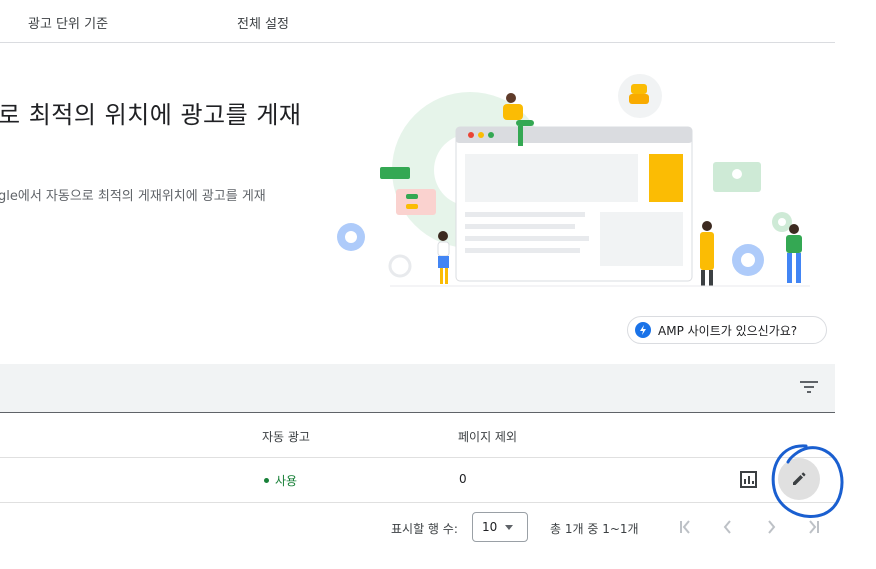 This screenshot has width=876, height=569. What do you see at coordinates (416, 202) in the screenshot?
I see `toggle-card-icon` at bounding box center [416, 202].